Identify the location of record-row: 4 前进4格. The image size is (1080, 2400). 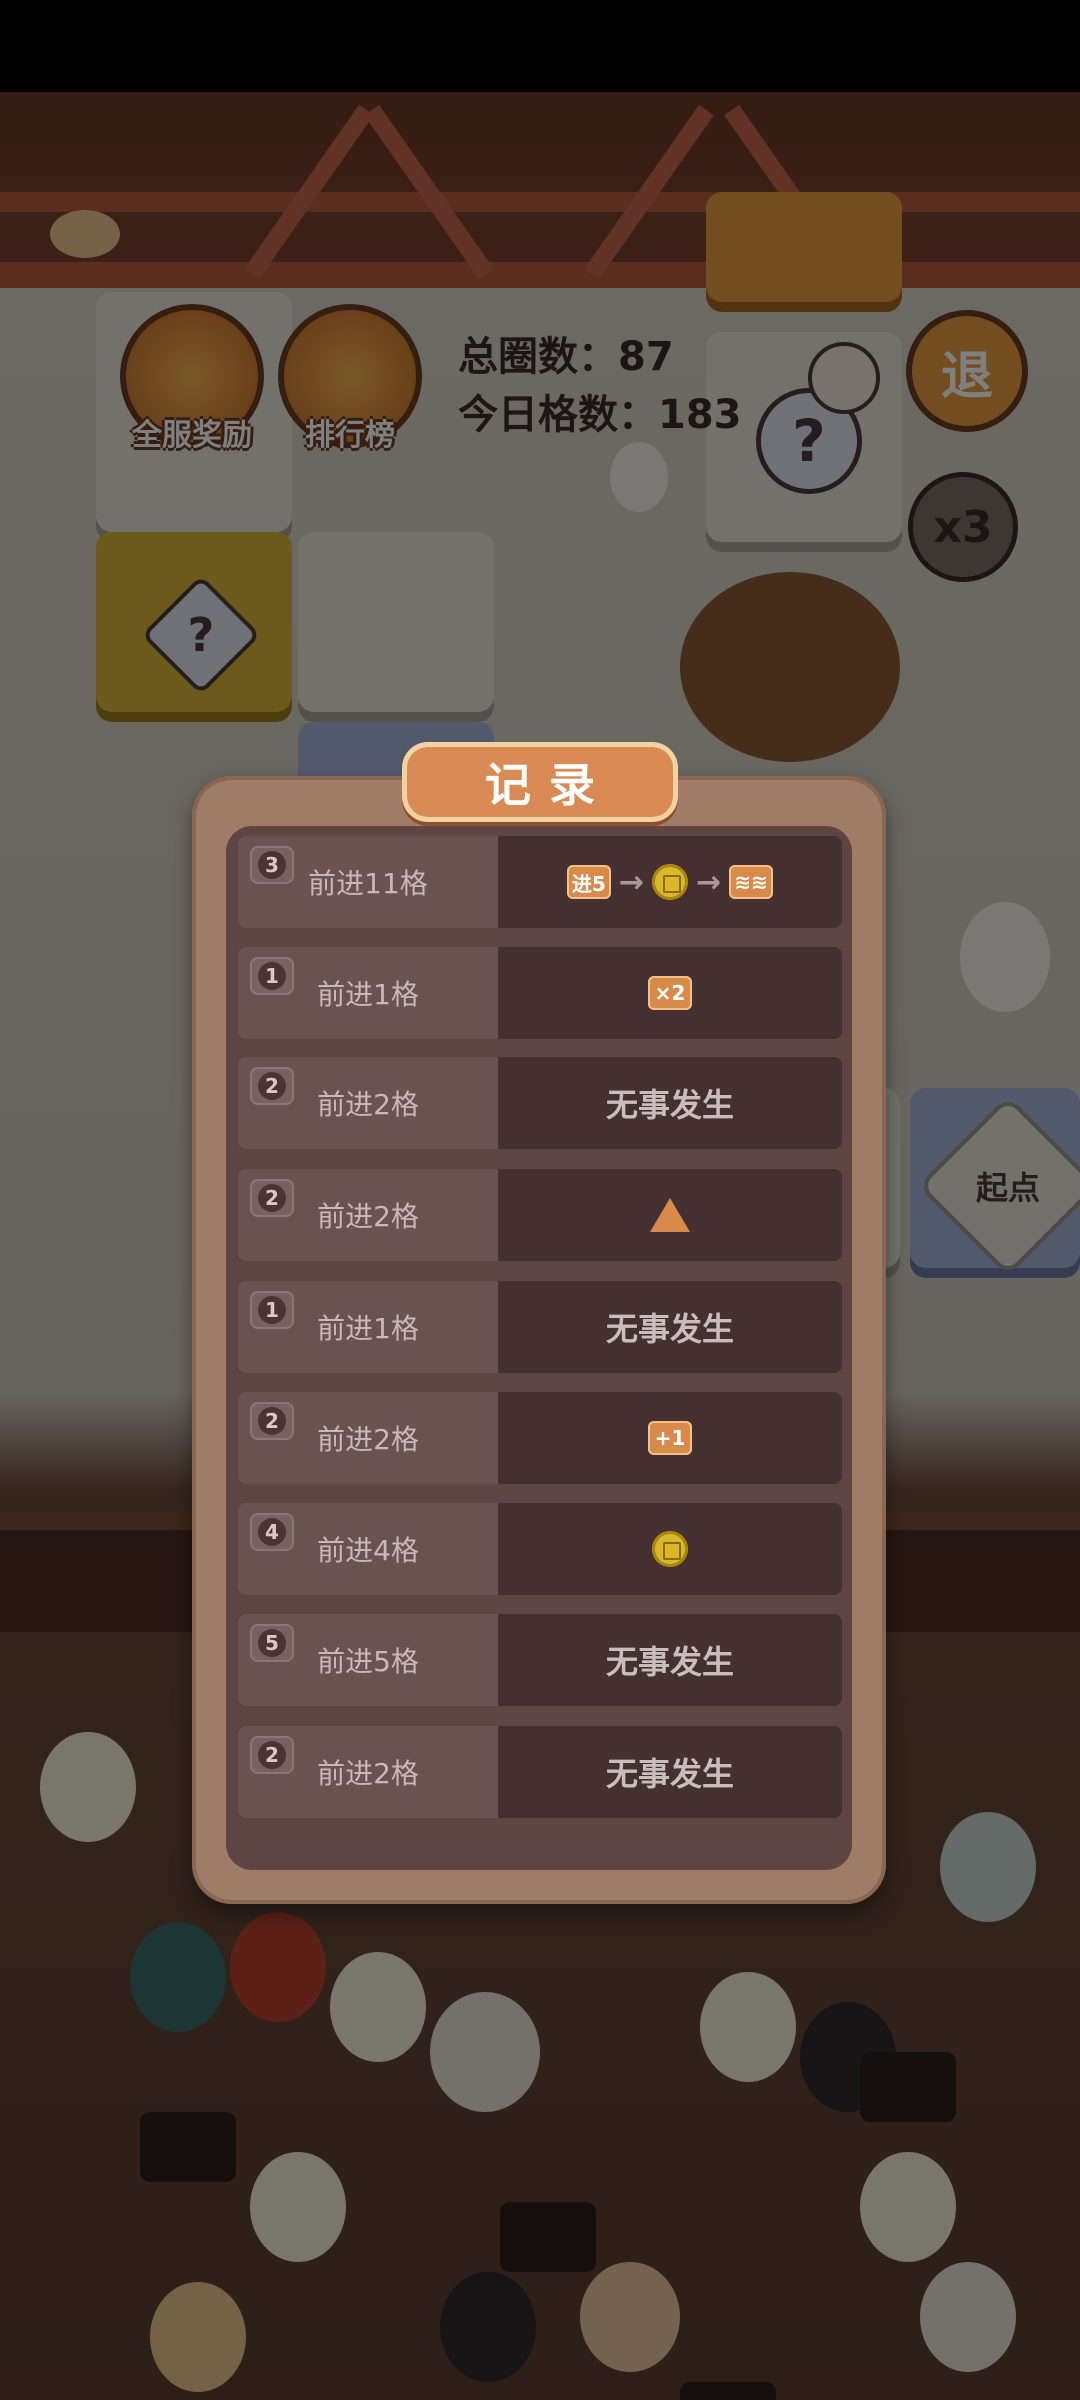
(540, 1549).